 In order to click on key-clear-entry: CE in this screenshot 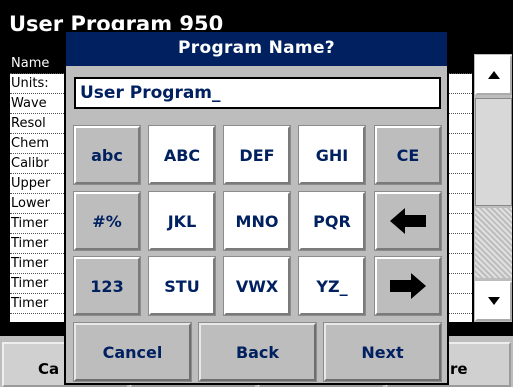, I will do `click(408, 155)`.